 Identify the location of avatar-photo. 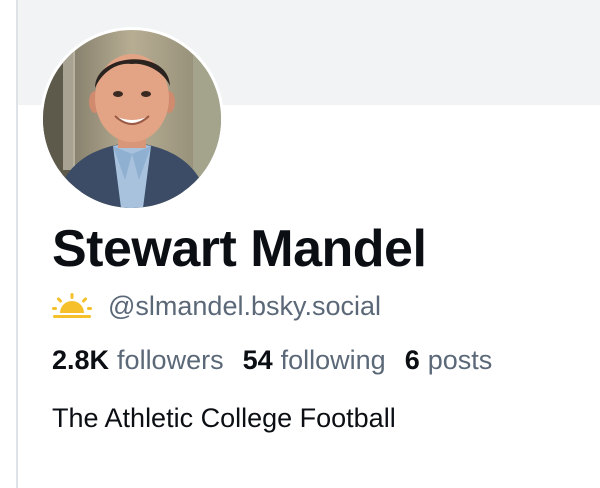
(132, 119).